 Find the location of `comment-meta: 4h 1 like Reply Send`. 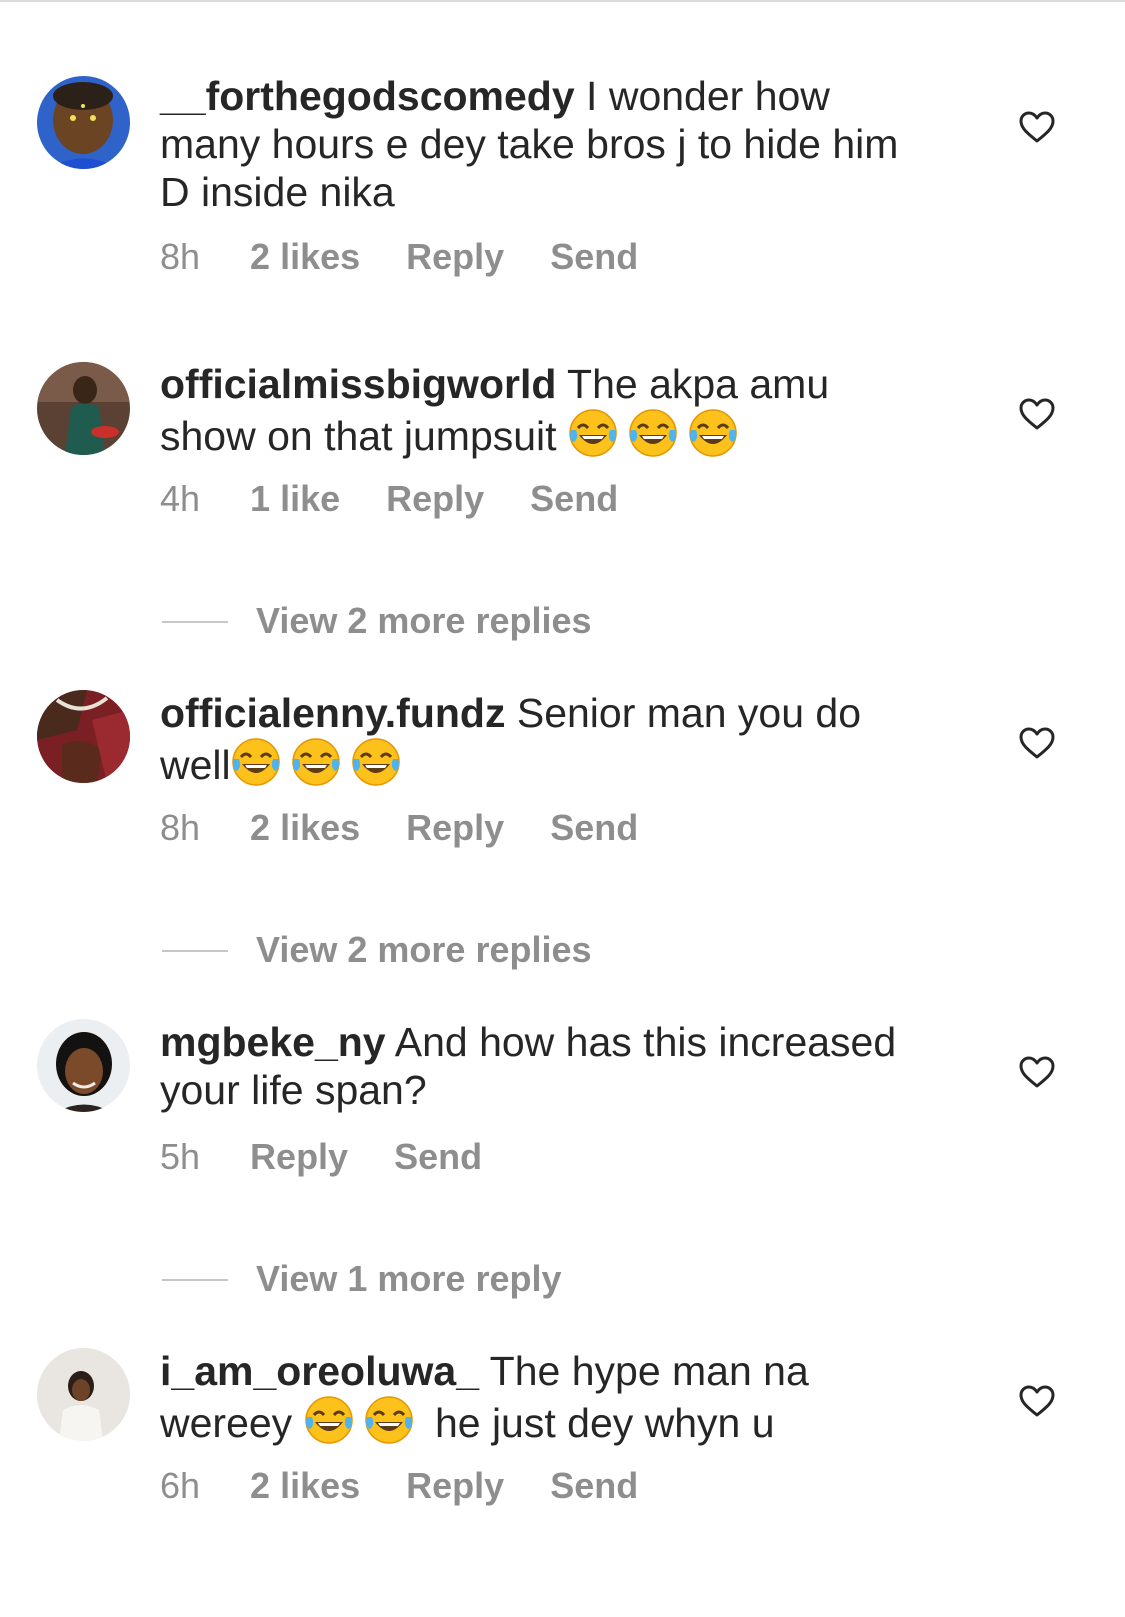

comment-meta: 4h 1 like Reply Send is located at coordinates (412, 499).